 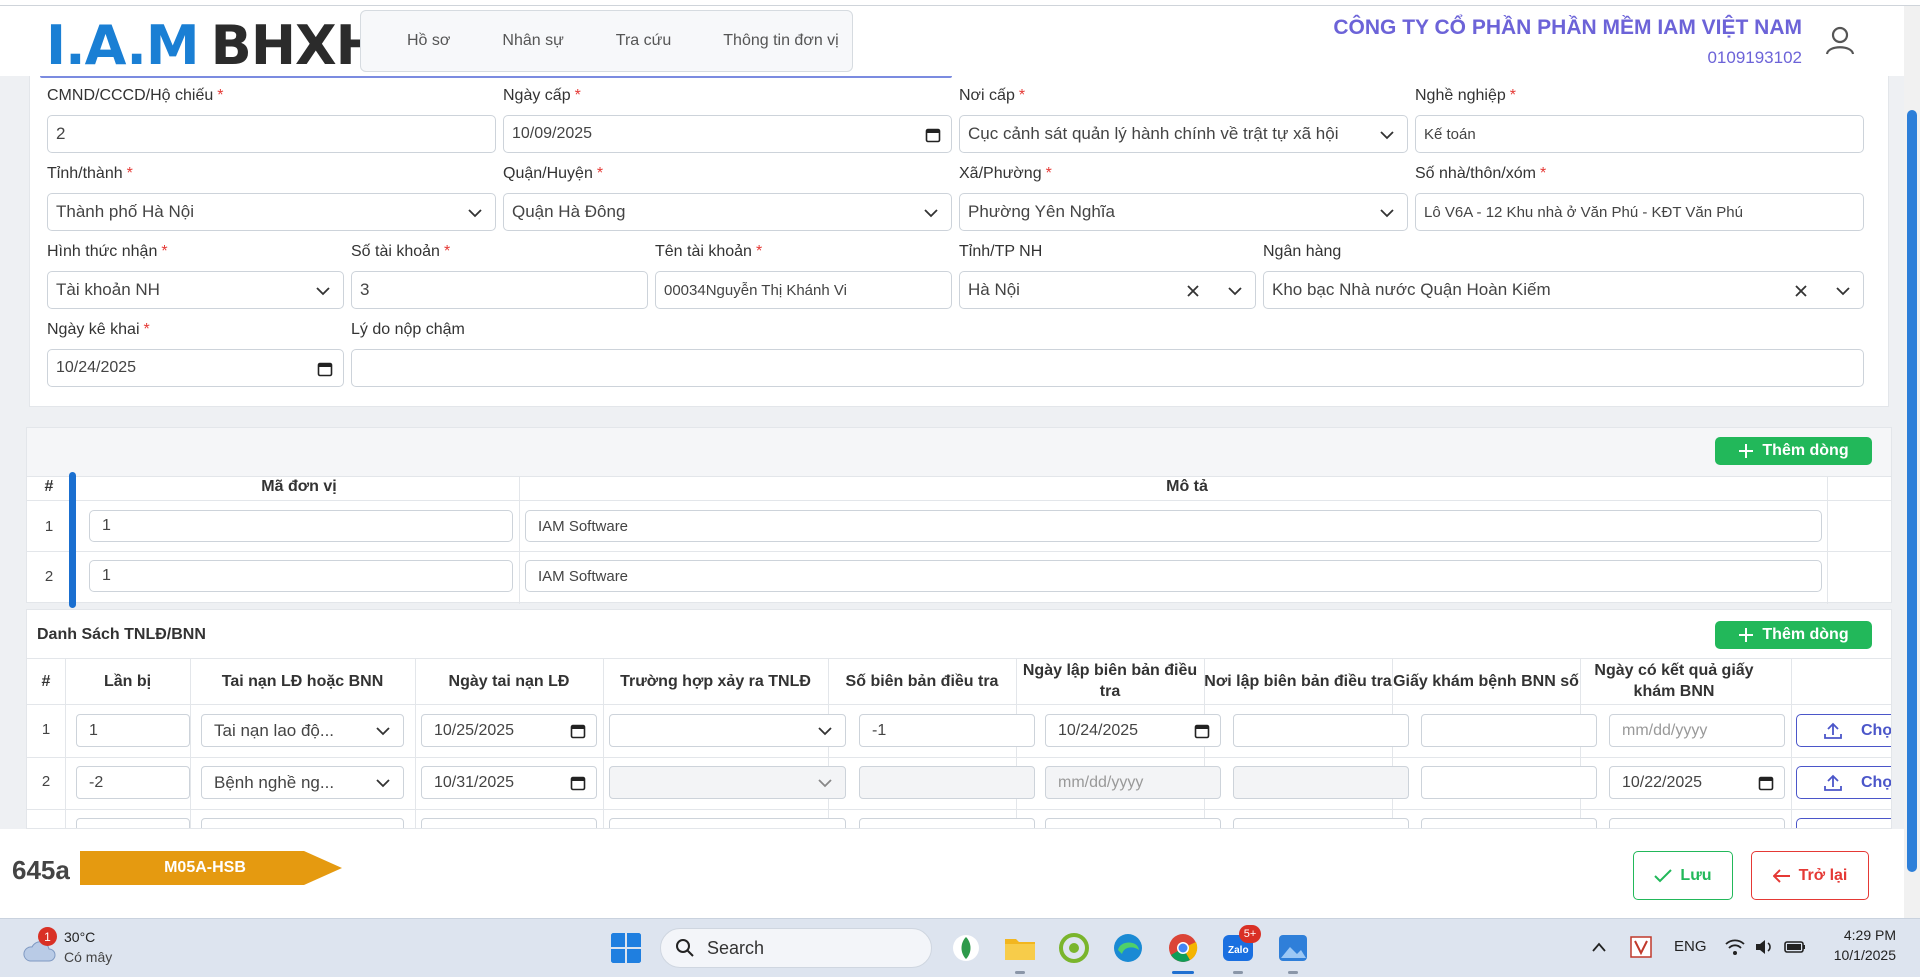 What do you see at coordinates (1833, 782) in the screenshot?
I see `upload-icon` at bounding box center [1833, 782].